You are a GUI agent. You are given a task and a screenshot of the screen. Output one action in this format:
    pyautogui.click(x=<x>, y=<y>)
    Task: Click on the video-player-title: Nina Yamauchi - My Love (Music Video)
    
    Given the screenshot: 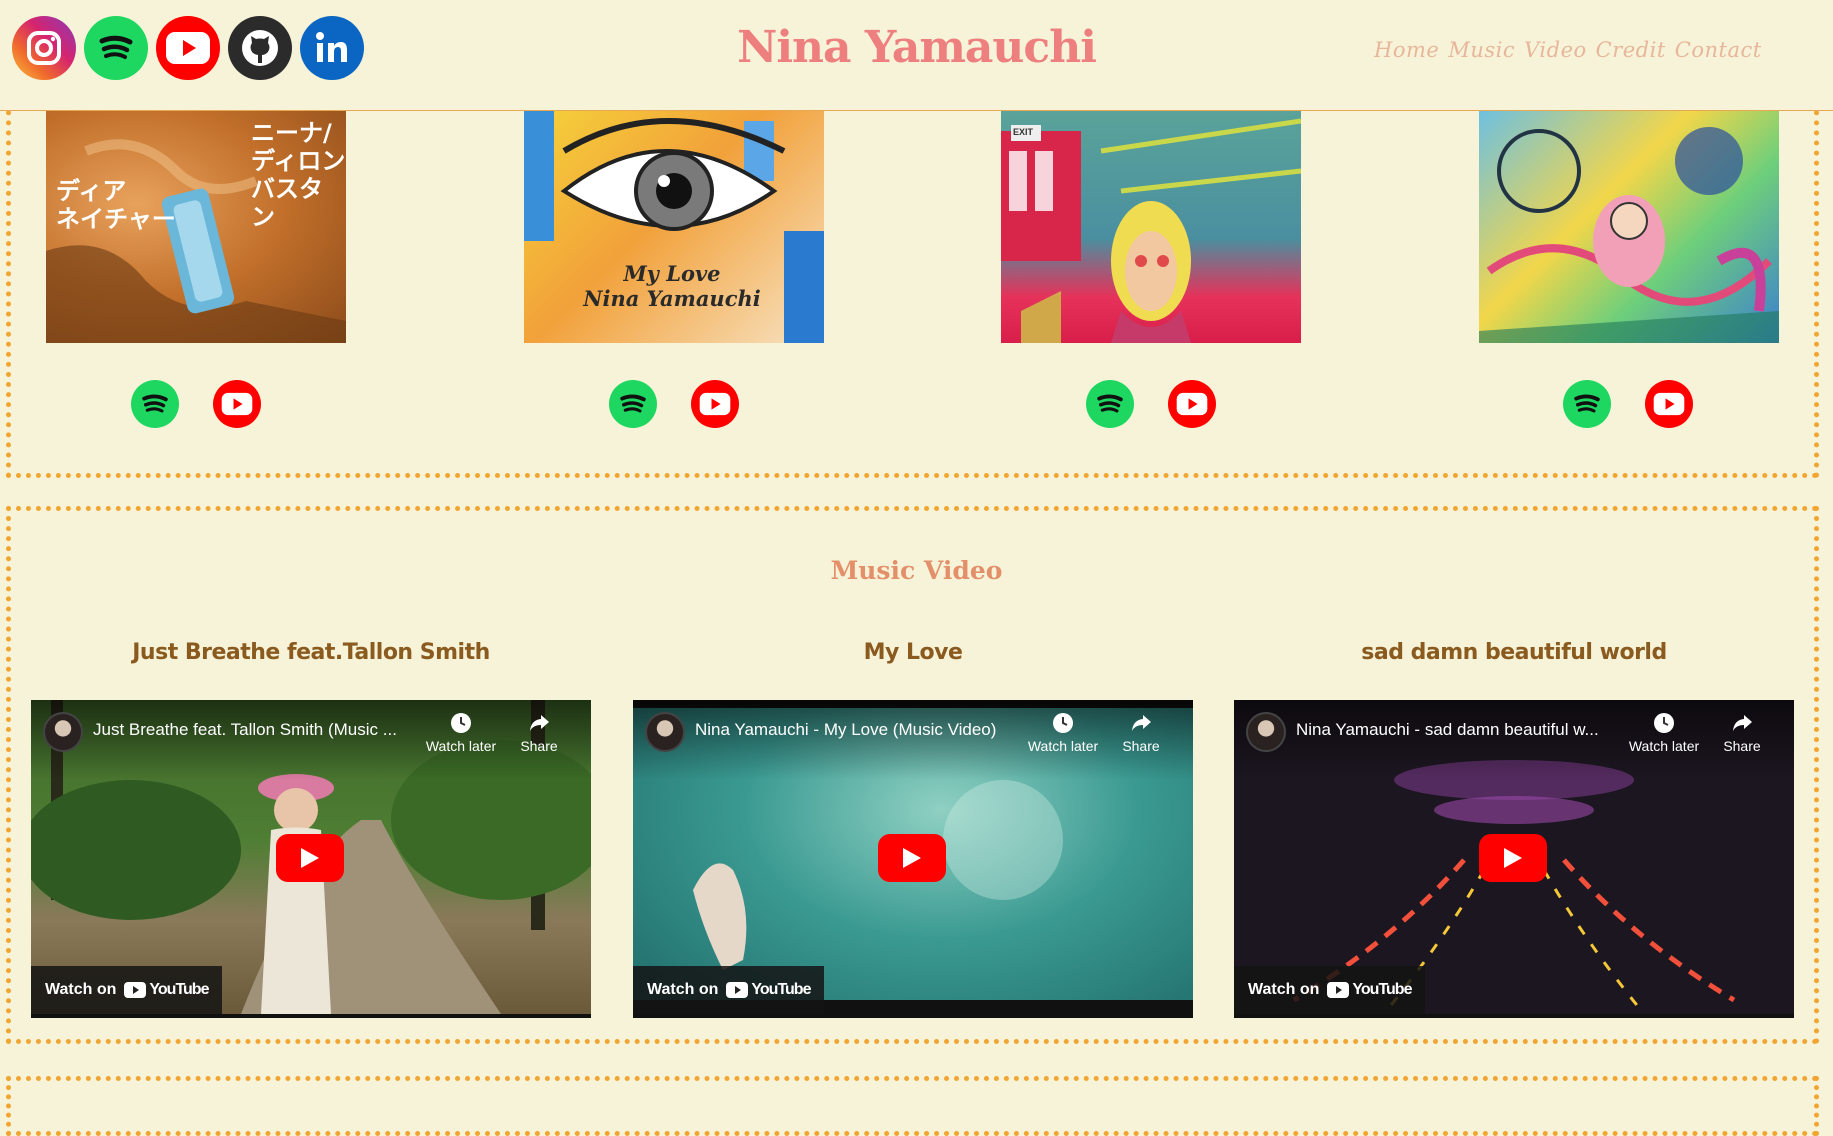 What is the action you would take?
    pyautogui.click(x=860, y=730)
    